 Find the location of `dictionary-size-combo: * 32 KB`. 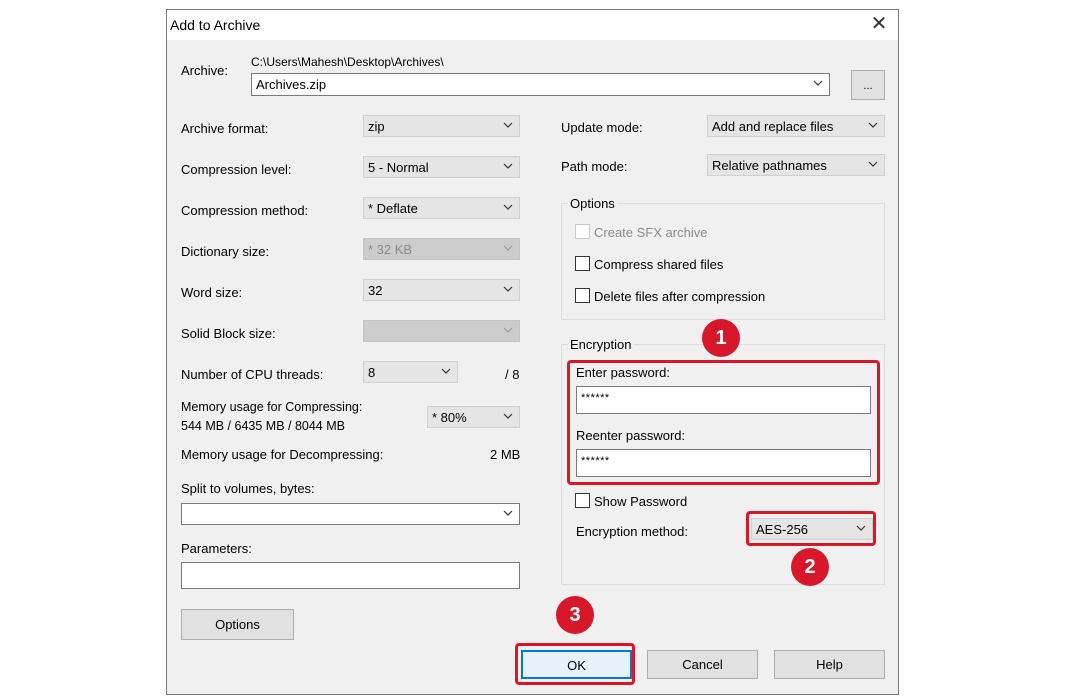

dictionary-size-combo: * 32 KB is located at coordinates (441, 249).